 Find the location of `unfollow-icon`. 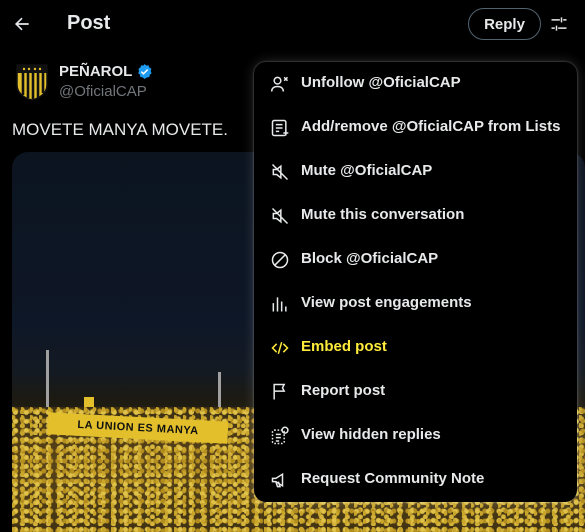

unfollow-icon is located at coordinates (280, 84).